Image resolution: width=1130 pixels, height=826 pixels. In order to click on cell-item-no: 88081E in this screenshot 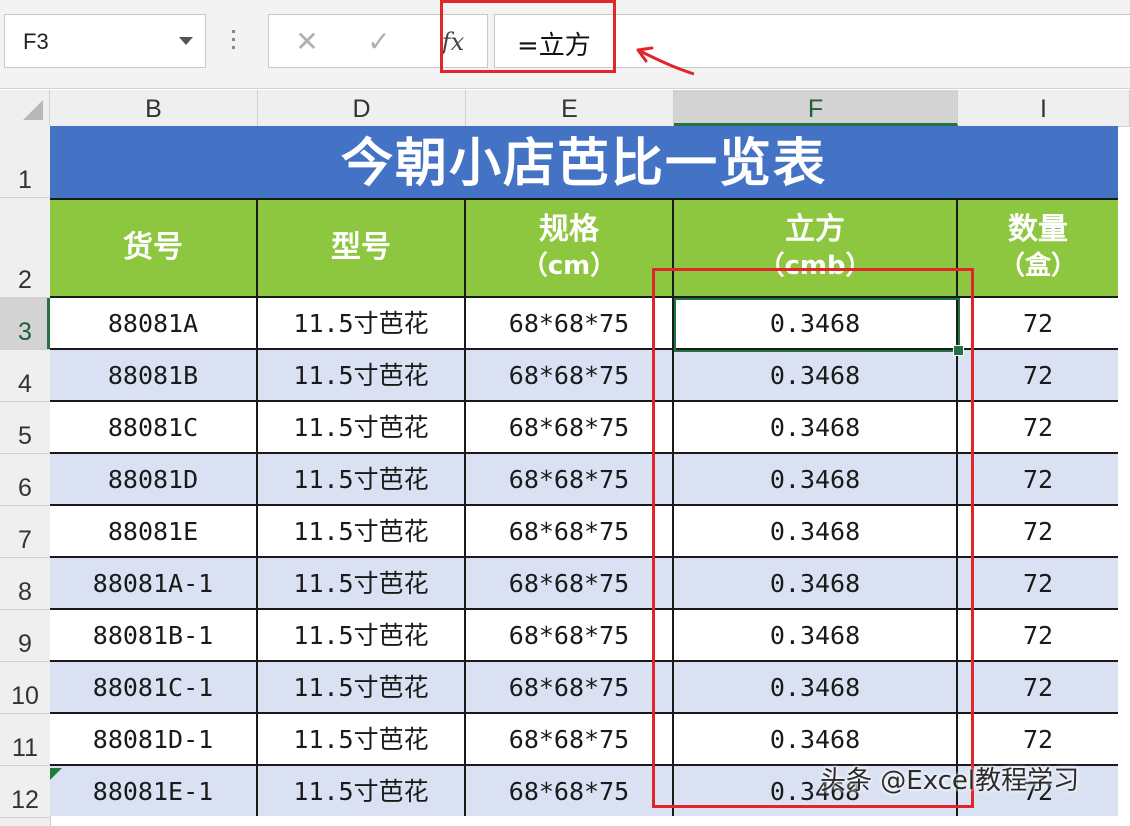, I will do `click(154, 530)`.